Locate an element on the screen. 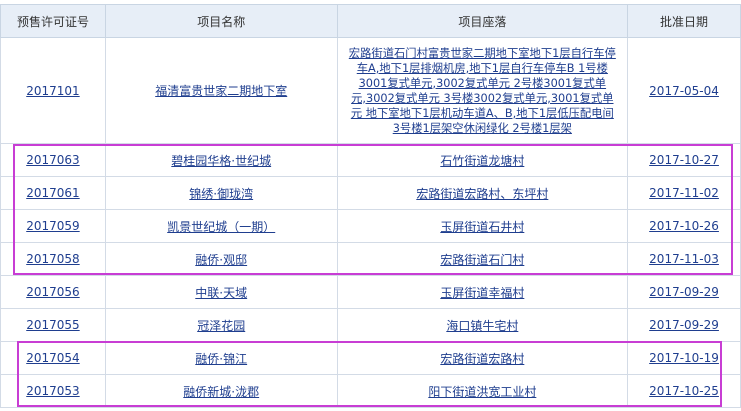 The height and width of the screenshot is (411, 741). table-header-row: 预售许可证号 项目名称 项目座落 批准日期 is located at coordinates (370, 21).